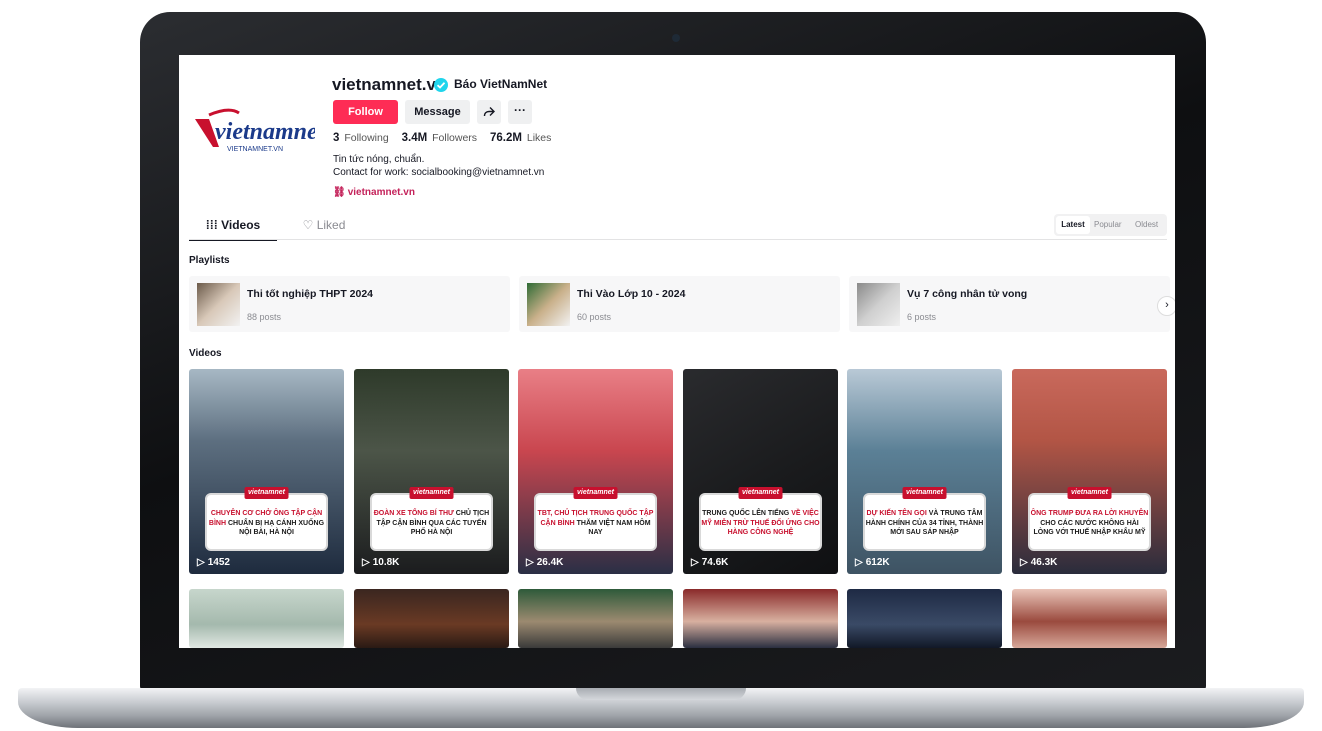 The image size is (1322, 731). I want to click on chevron-right-icon: ›, so click(1166, 306).